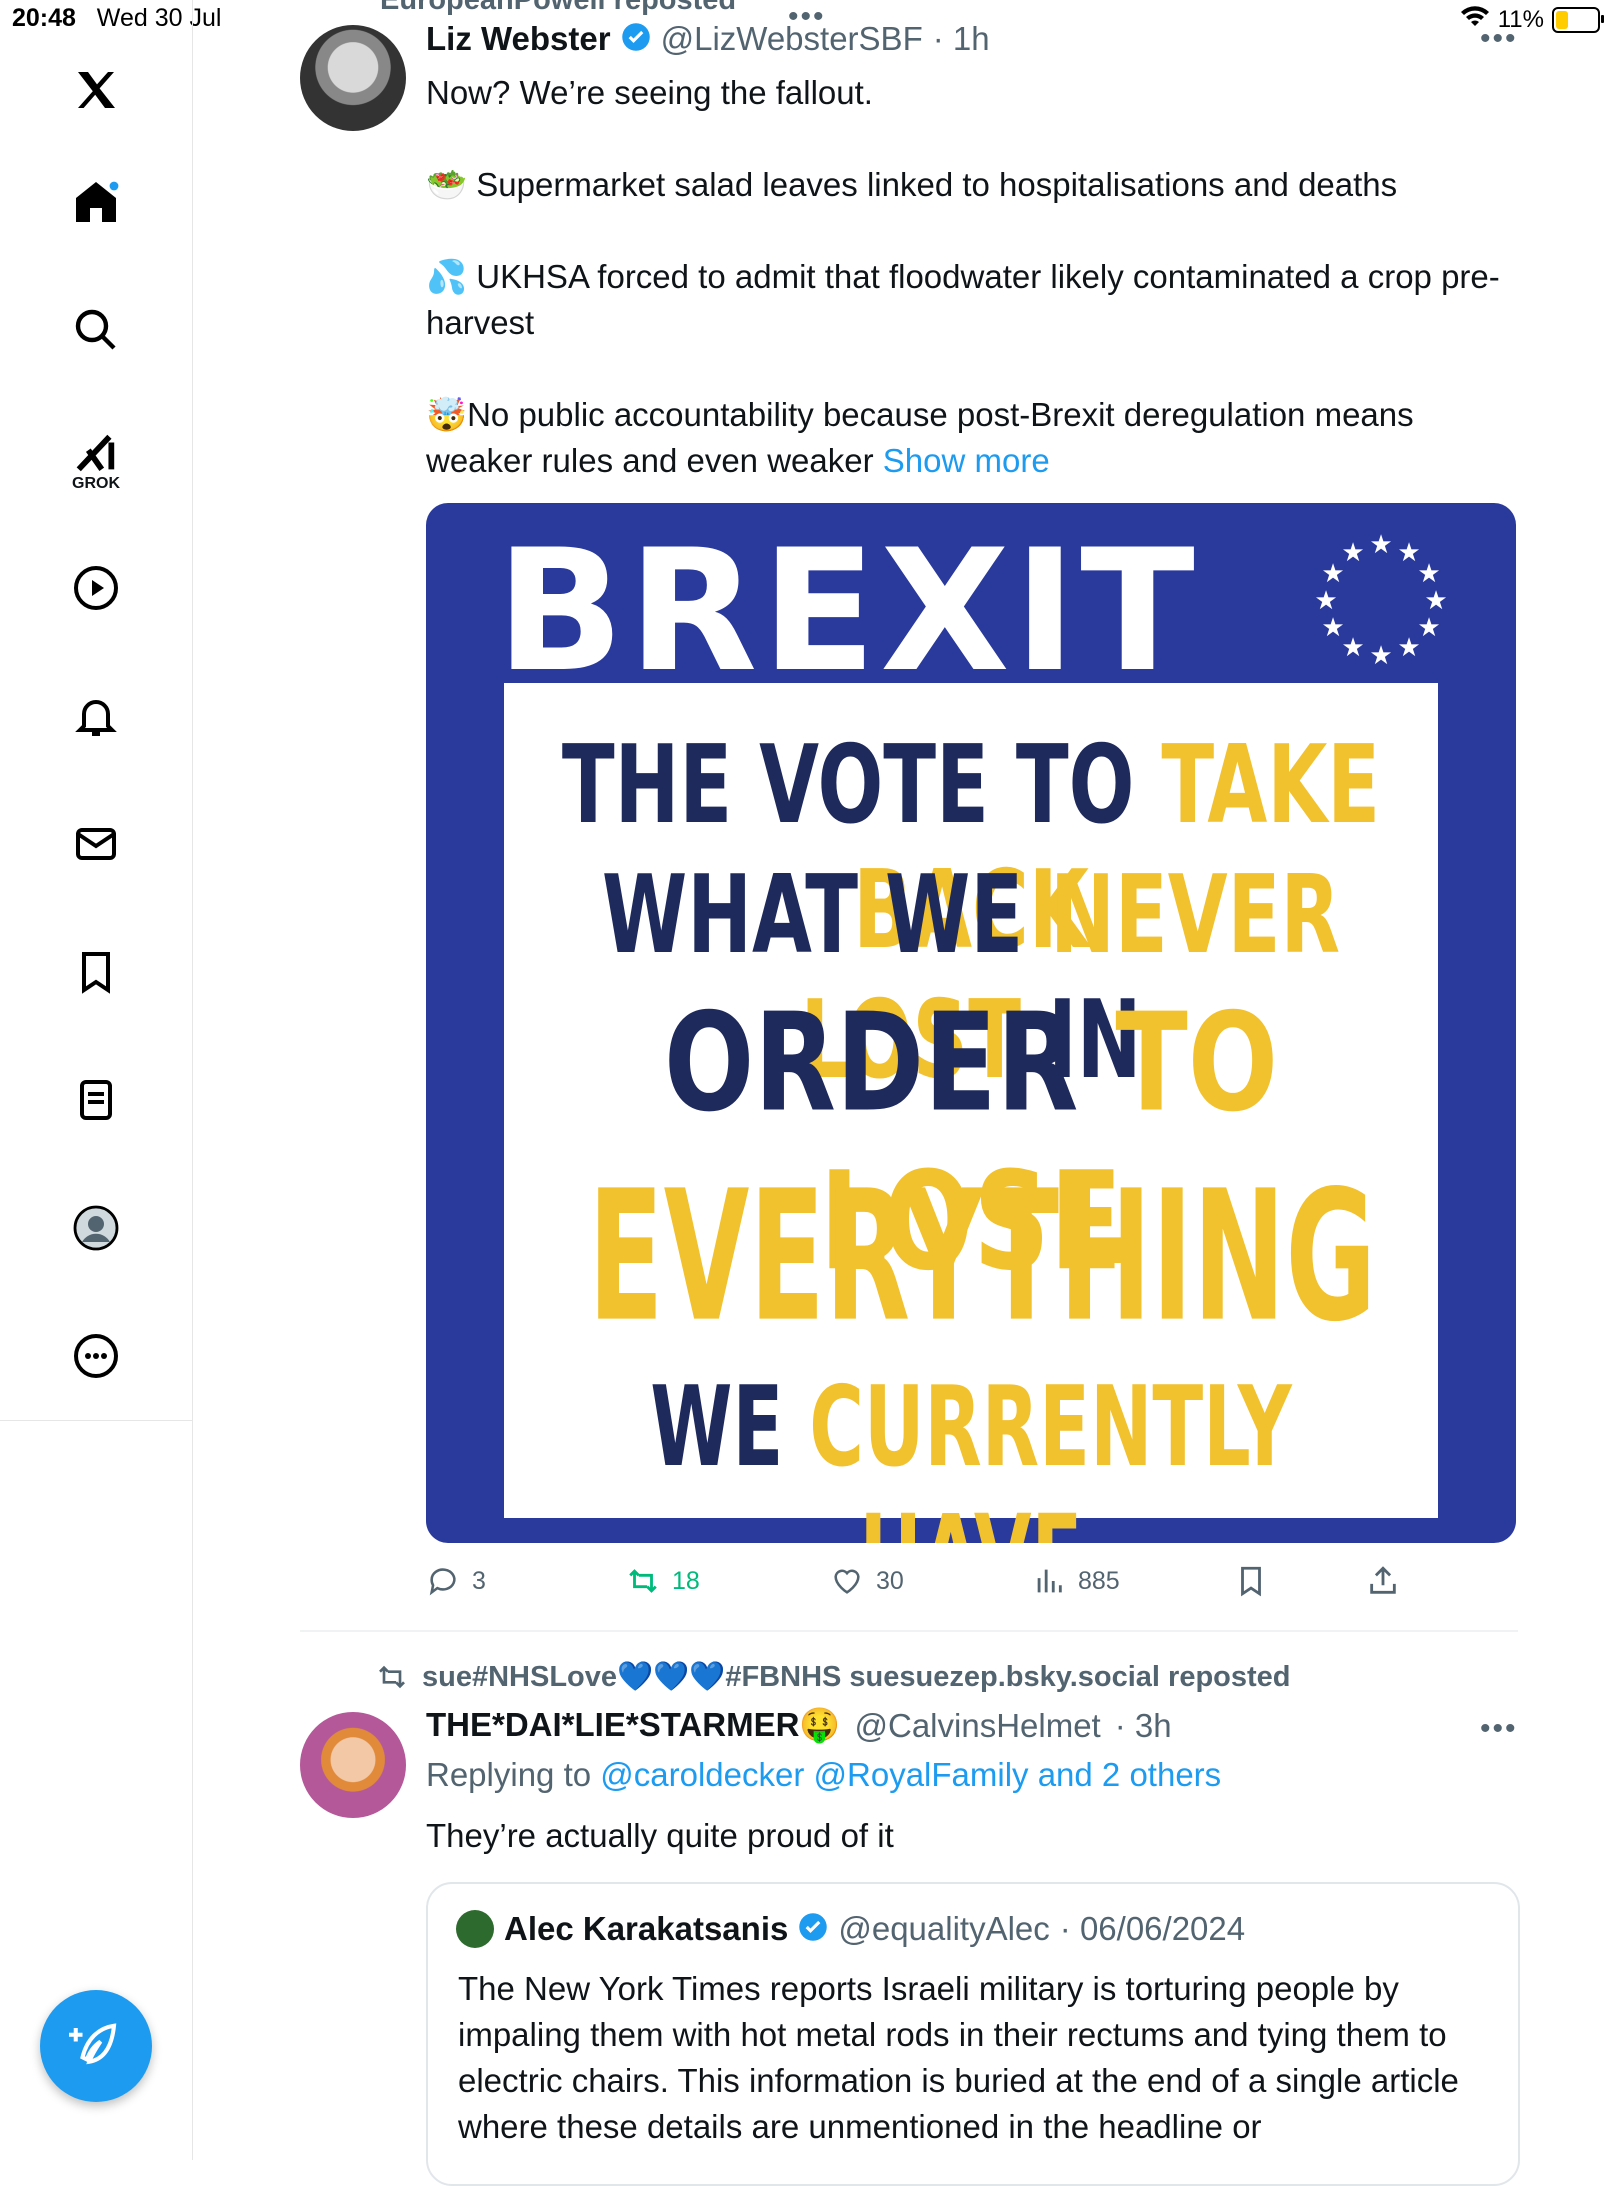 The width and height of the screenshot is (1620, 2186). I want to click on share-button, so click(1383, 1581).